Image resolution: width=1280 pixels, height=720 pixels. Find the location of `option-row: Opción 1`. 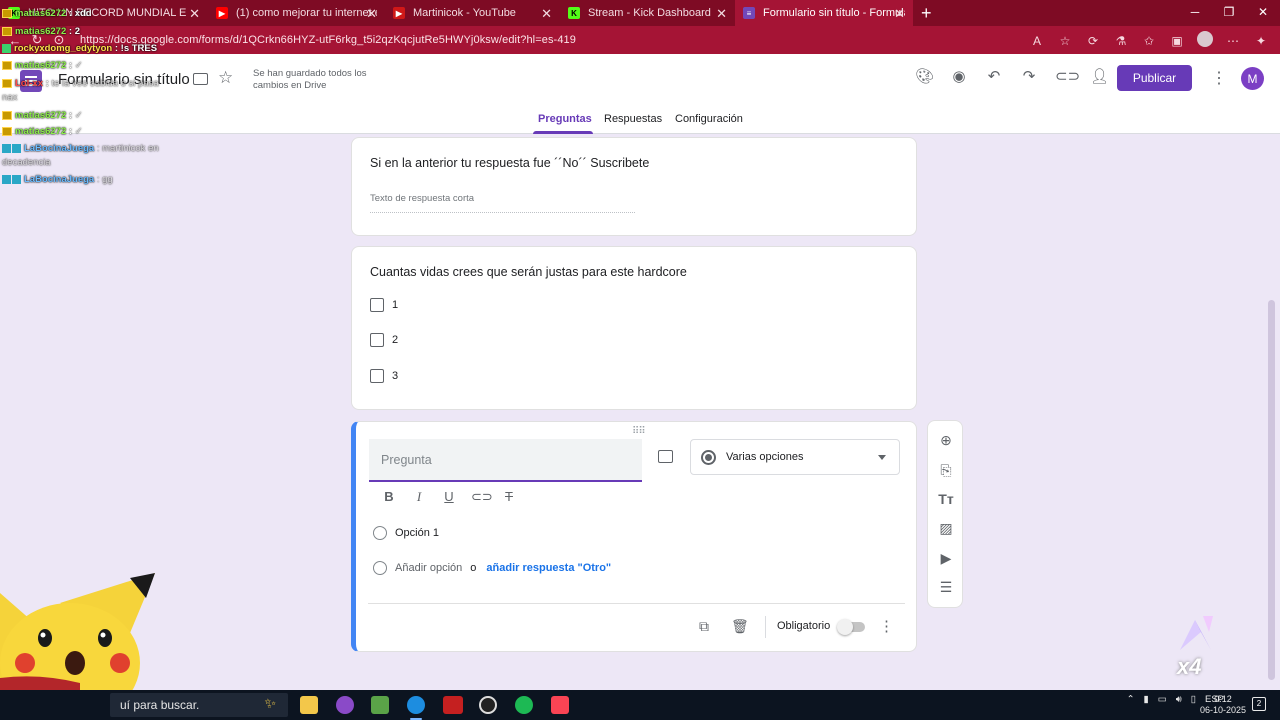

option-row: Opción 1 is located at coordinates (406, 533).